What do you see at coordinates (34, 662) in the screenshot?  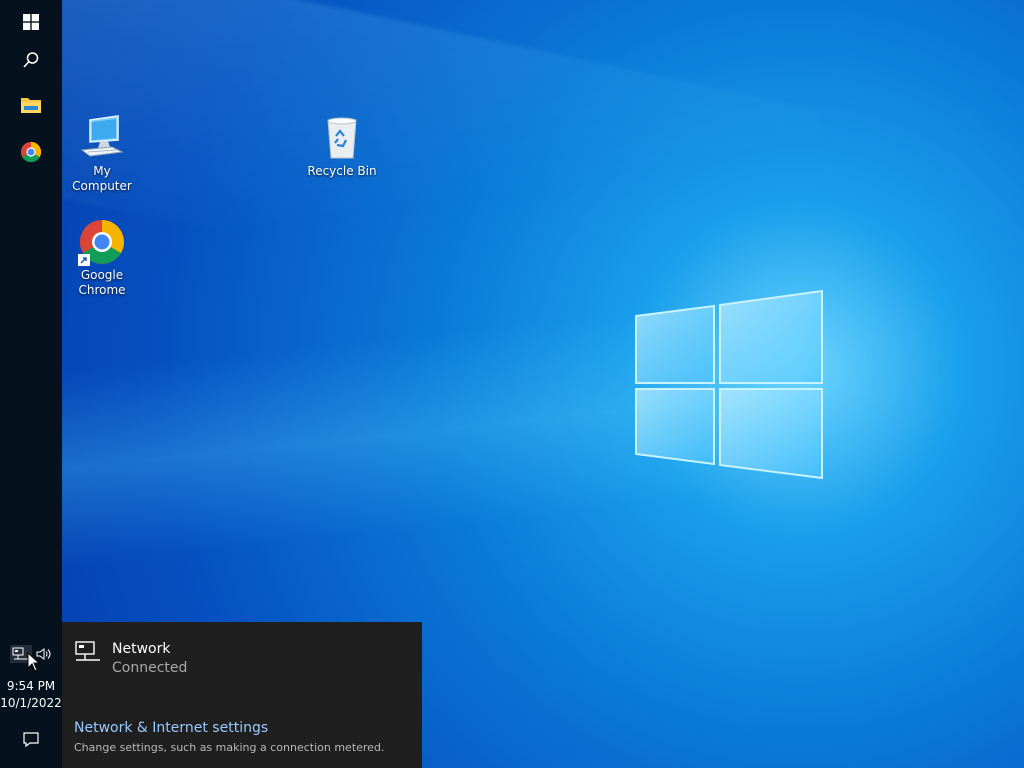 I see `mouse-cursor-icon` at bounding box center [34, 662].